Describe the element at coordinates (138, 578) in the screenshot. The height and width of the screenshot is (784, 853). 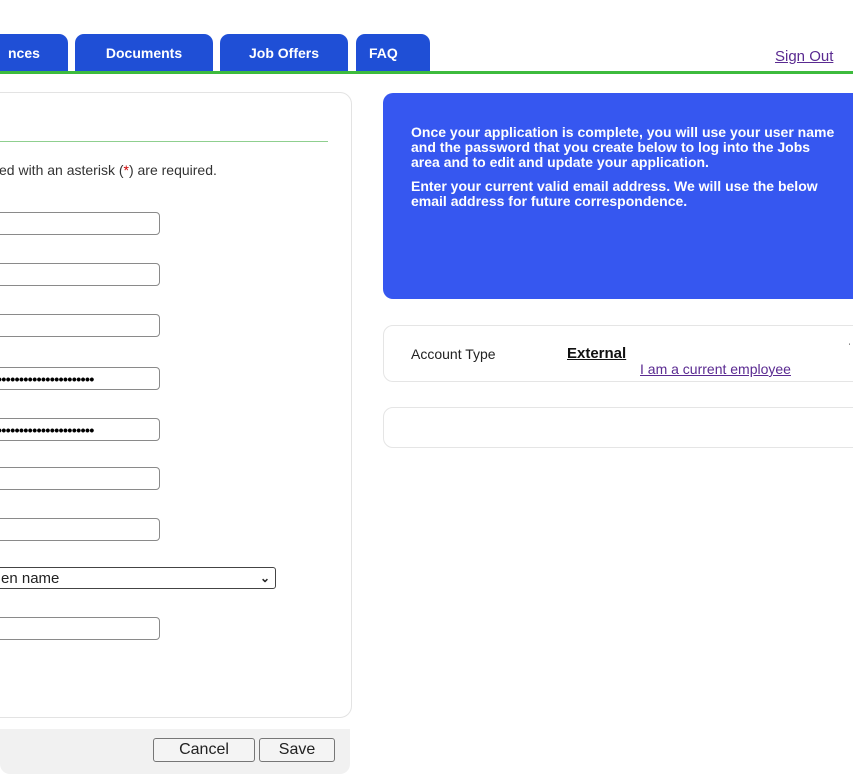
I see `security-question-select: en name ⌄` at that location.